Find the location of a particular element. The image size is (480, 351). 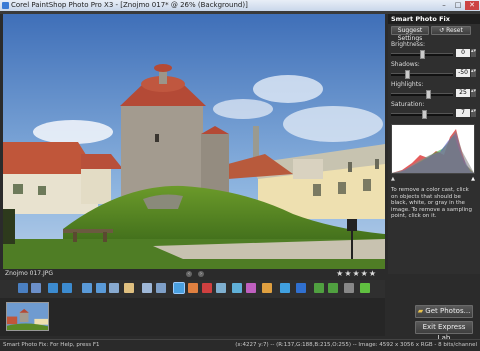

rating-star-5: ★ is located at coordinates (373, 273).